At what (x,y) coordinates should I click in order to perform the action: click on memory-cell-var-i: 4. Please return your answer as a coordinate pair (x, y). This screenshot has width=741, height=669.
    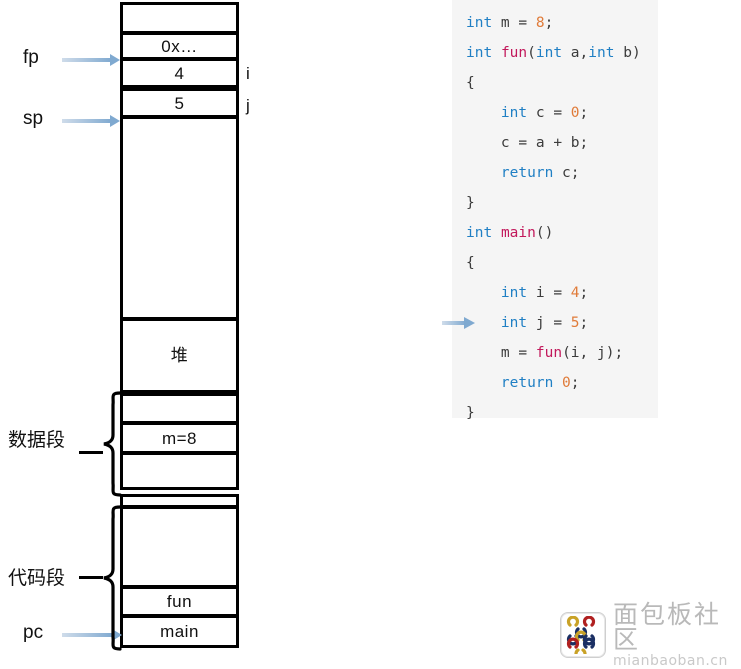
    Looking at the image, I should click on (179, 73).